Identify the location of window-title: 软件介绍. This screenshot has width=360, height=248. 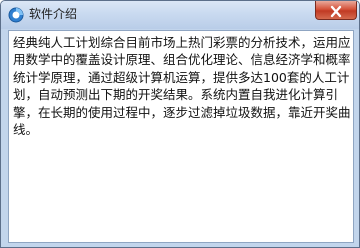
(53, 14).